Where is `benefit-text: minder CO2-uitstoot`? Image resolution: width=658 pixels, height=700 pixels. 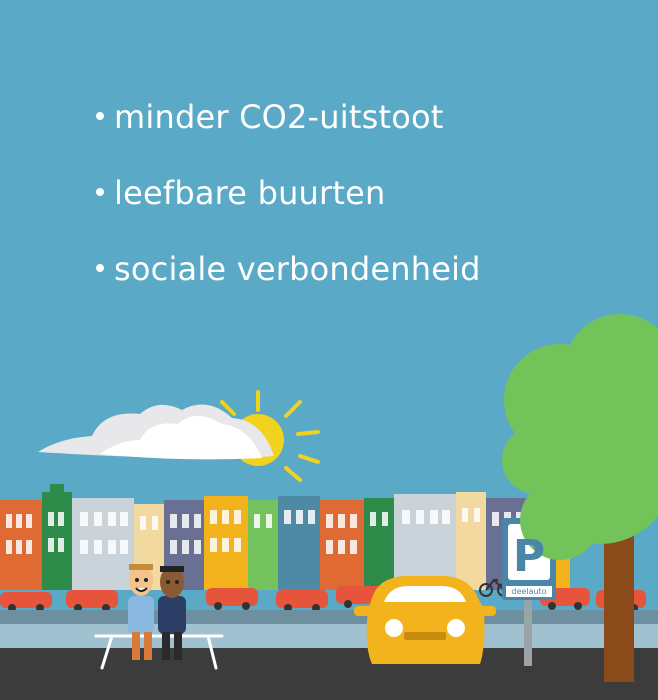
benefit-text: minder CO2-uitstoot is located at coordinates (279, 117).